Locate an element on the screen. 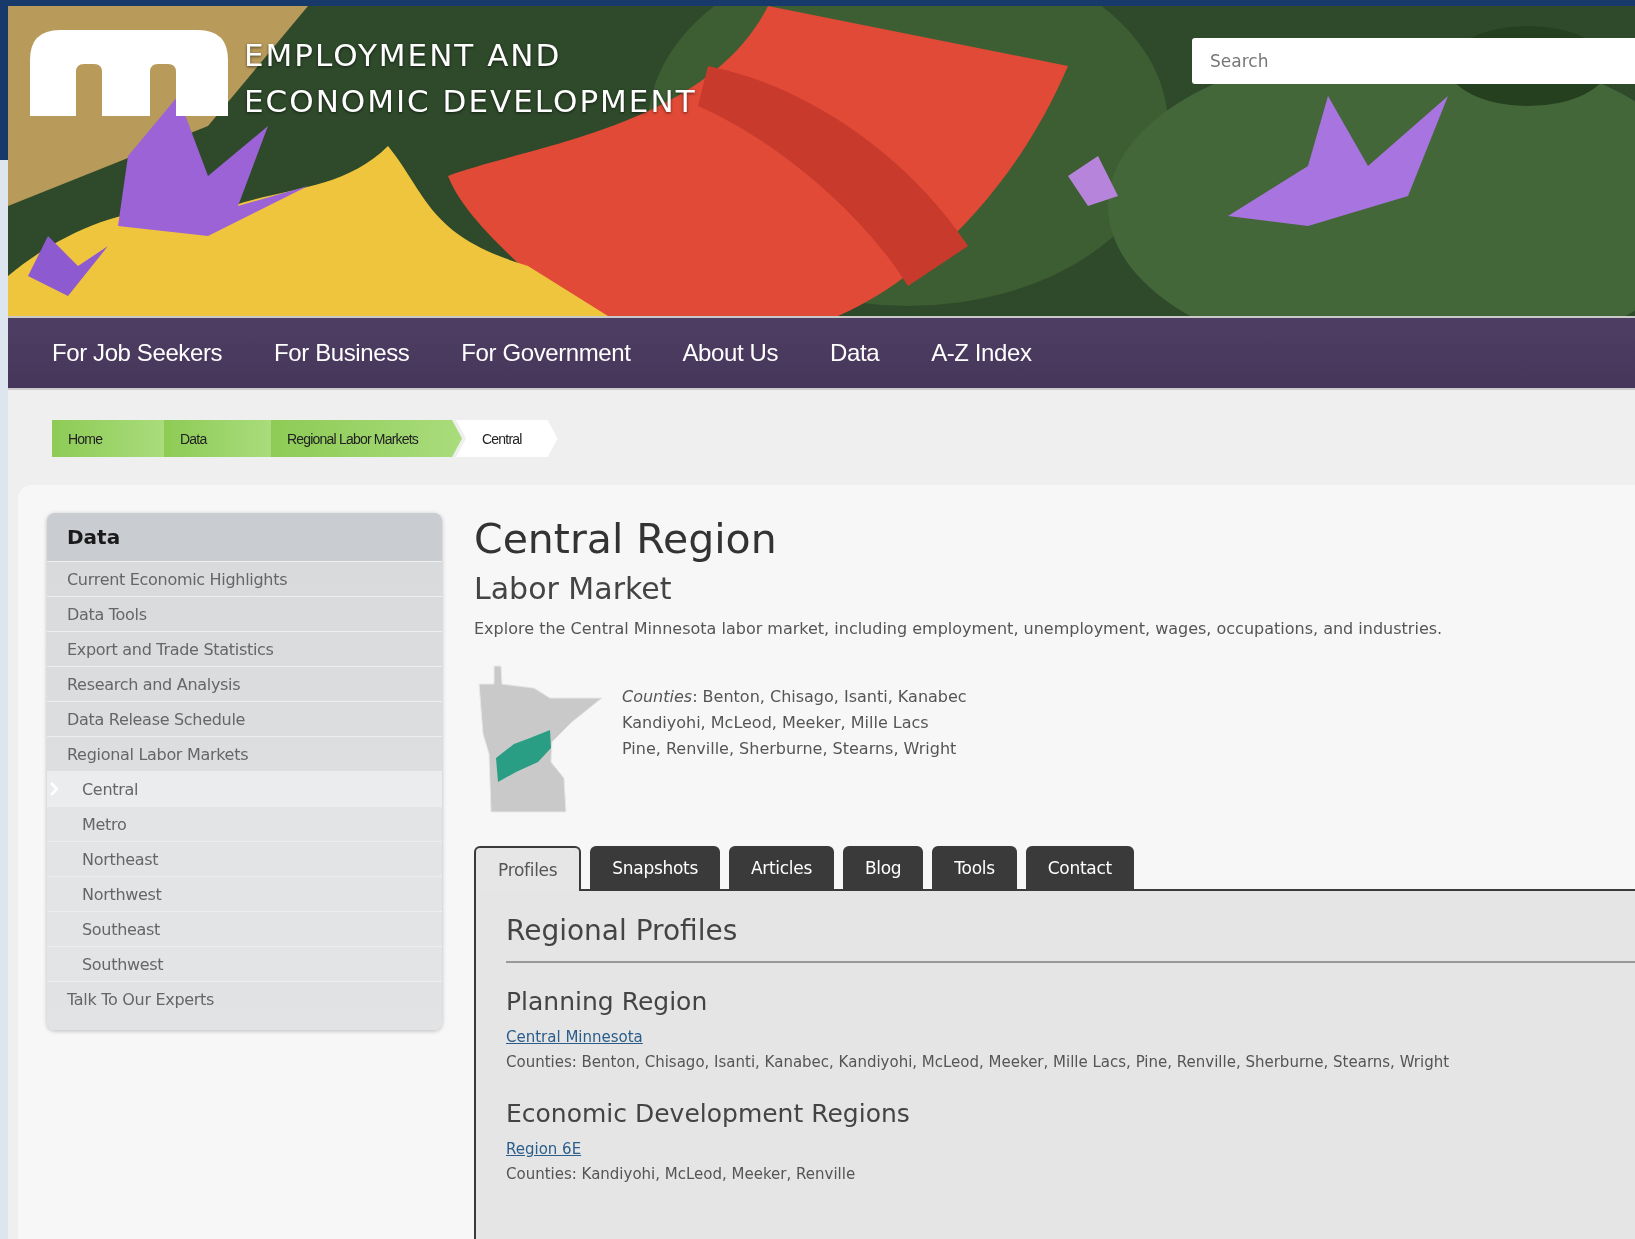 Image resolution: width=1635 pixels, height=1239 pixels. region-link: Region 6E is located at coordinates (544, 1149).